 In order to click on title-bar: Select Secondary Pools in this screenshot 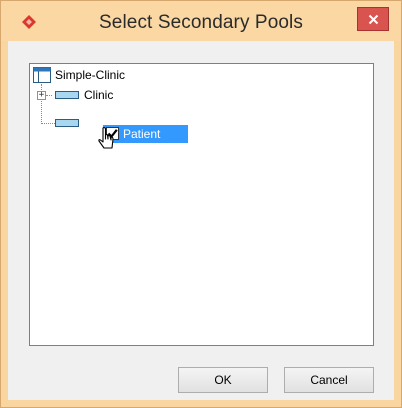, I will do `click(201, 21)`.